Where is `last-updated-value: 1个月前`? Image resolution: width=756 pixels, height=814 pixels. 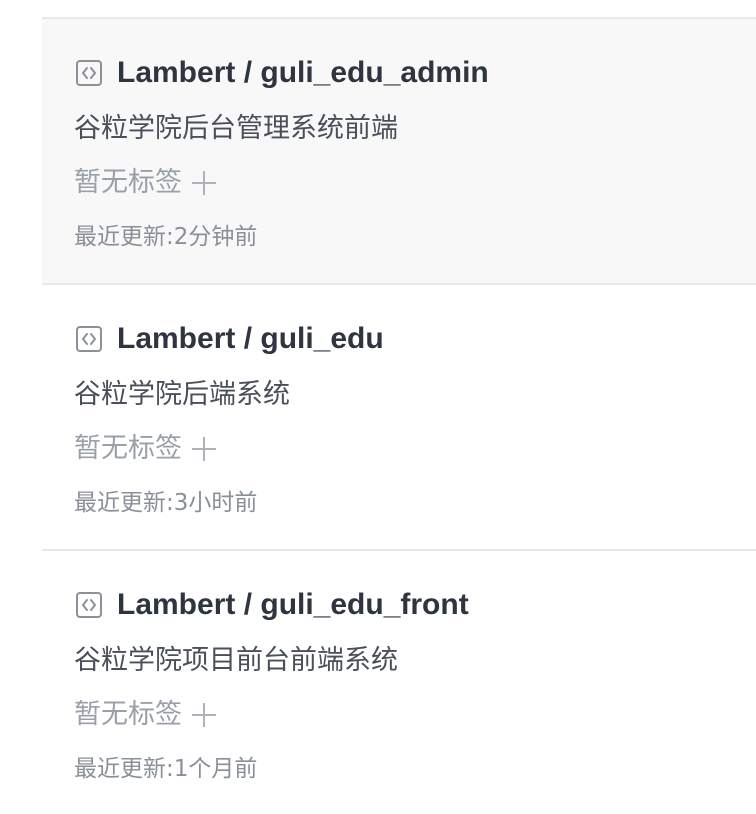 last-updated-value: 1个月前 is located at coordinates (215, 769).